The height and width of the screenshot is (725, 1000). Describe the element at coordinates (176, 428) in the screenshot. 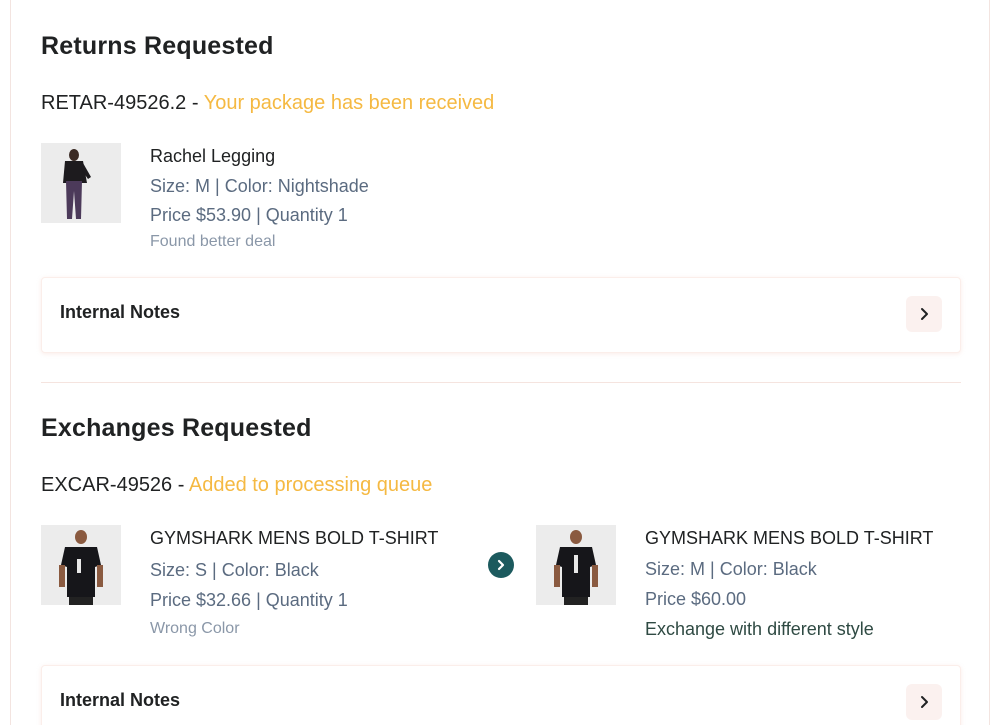

I see `exchanges-section-title: Exchanges Requested` at that location.